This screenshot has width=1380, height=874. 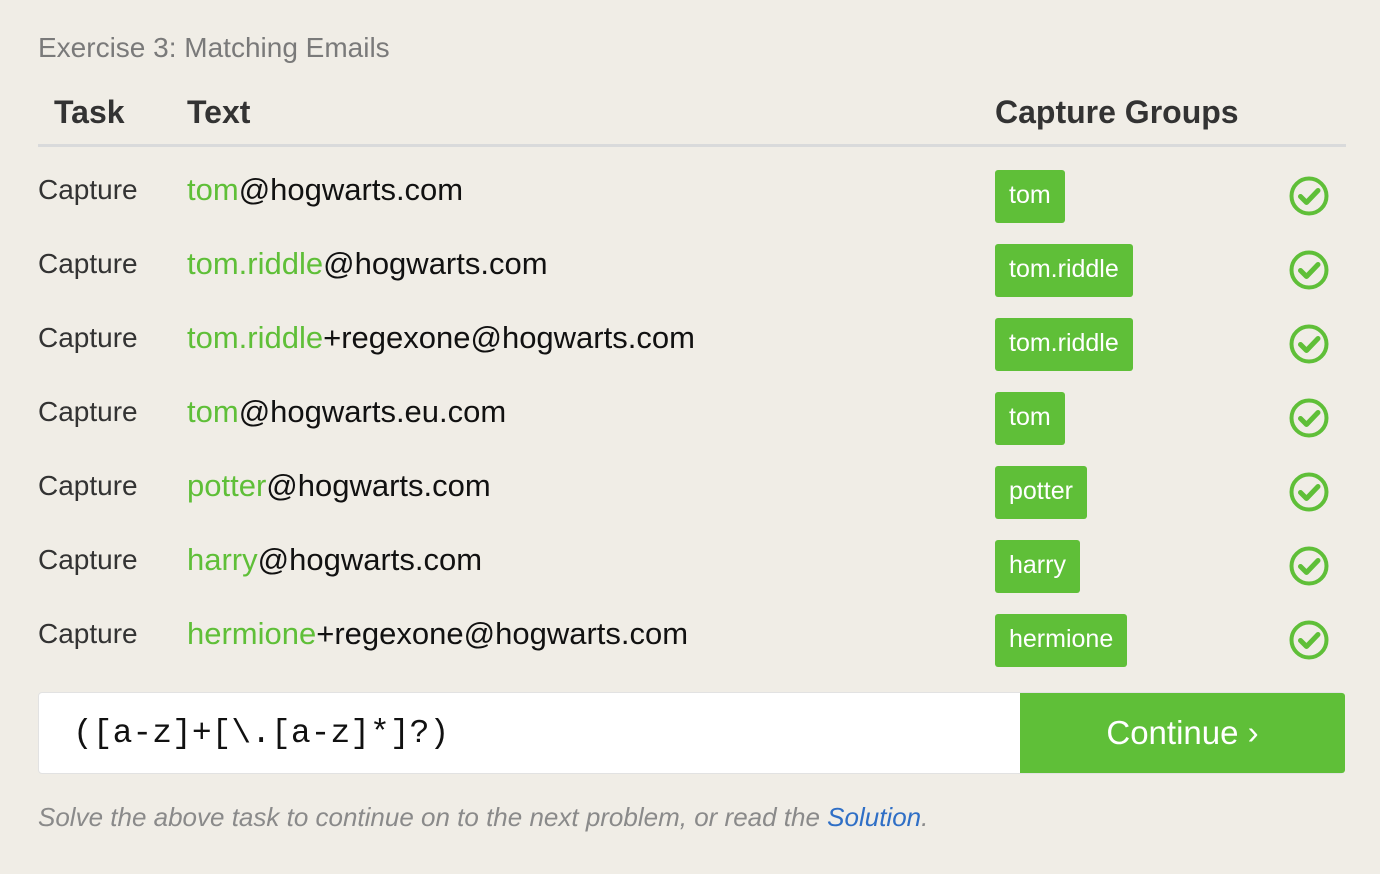 I want to click on task-text: tom.riddle@hogwarts.com, so click(x=367, y=264).